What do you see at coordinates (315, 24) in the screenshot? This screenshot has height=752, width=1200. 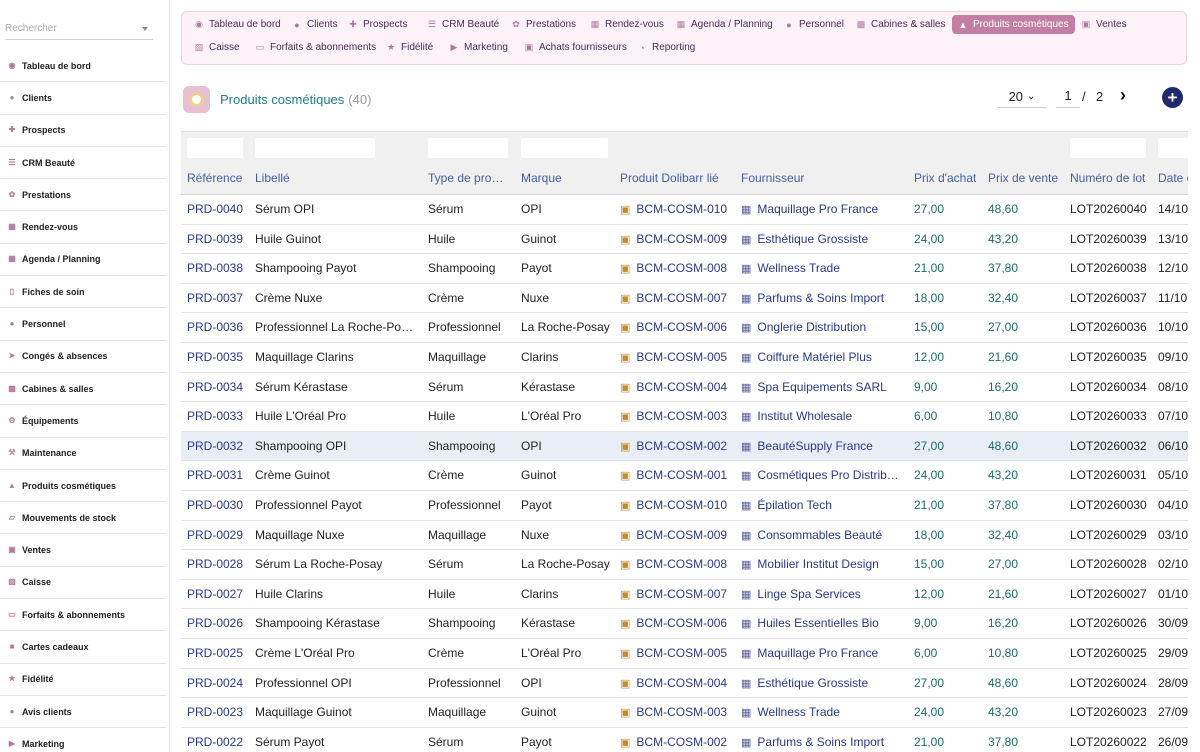 I see `topnav-item-clients: ● Clients` at bounding box center [315, 24].